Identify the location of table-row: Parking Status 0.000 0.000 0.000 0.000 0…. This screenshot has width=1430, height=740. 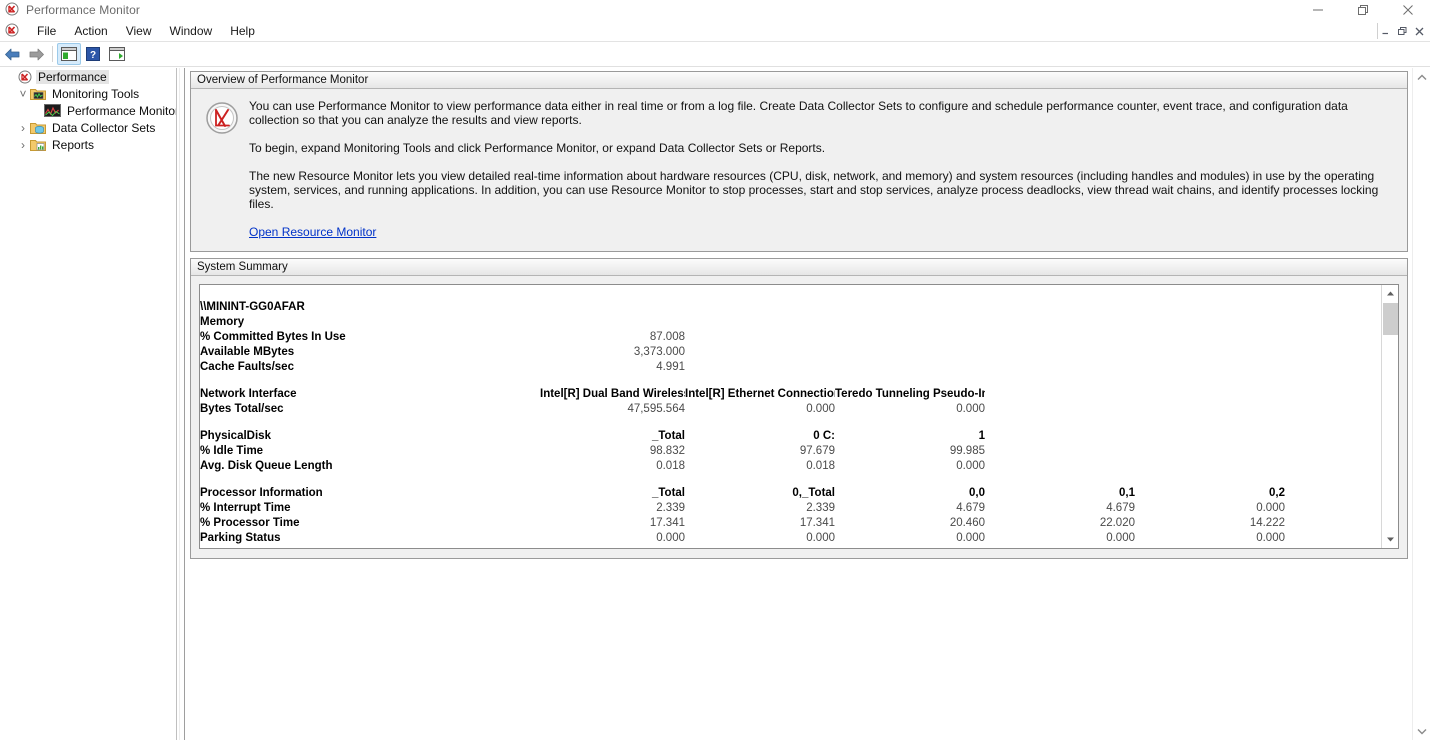
(790, 537).